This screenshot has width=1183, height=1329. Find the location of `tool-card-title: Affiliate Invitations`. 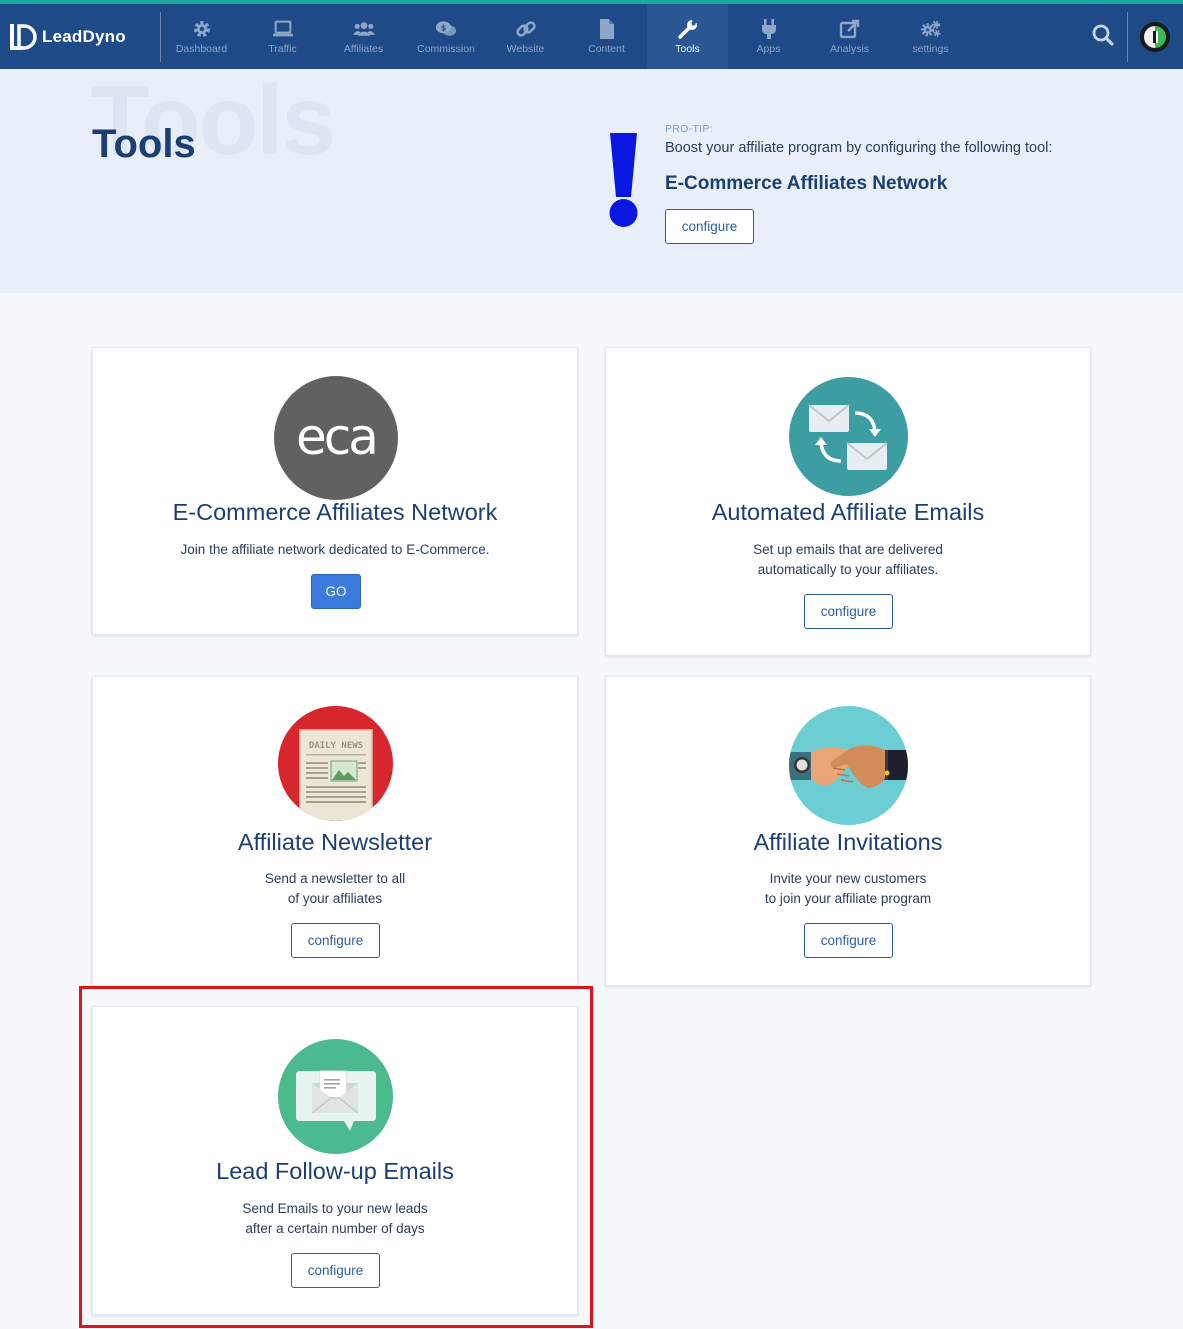

tool-card-title: Affiliate Invitations is located at coordinates (848, 842).